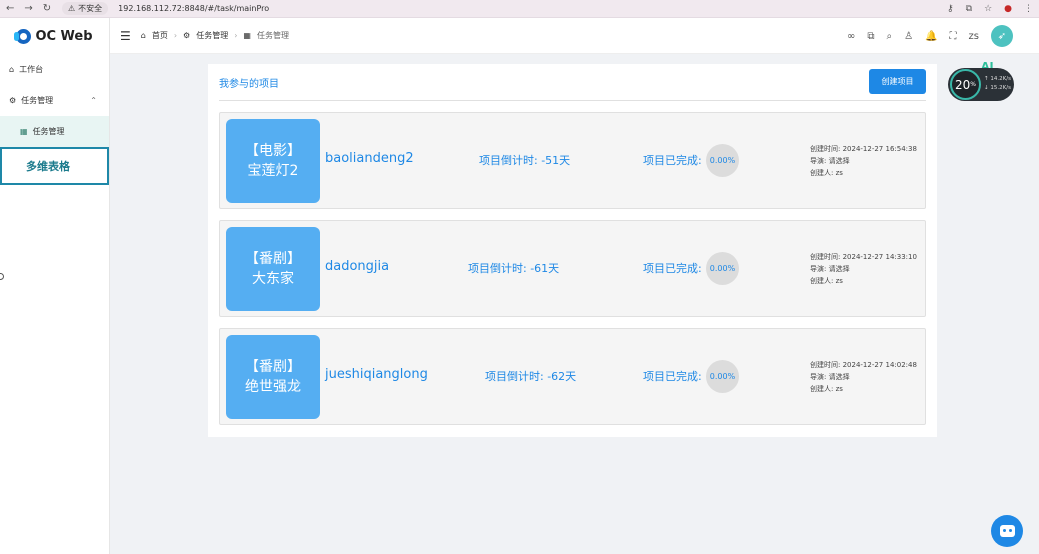  What do you see at coordinates (12, 69) in the screenshot?
I see `home-icon: ⌂` at bounding box center [12, 69].